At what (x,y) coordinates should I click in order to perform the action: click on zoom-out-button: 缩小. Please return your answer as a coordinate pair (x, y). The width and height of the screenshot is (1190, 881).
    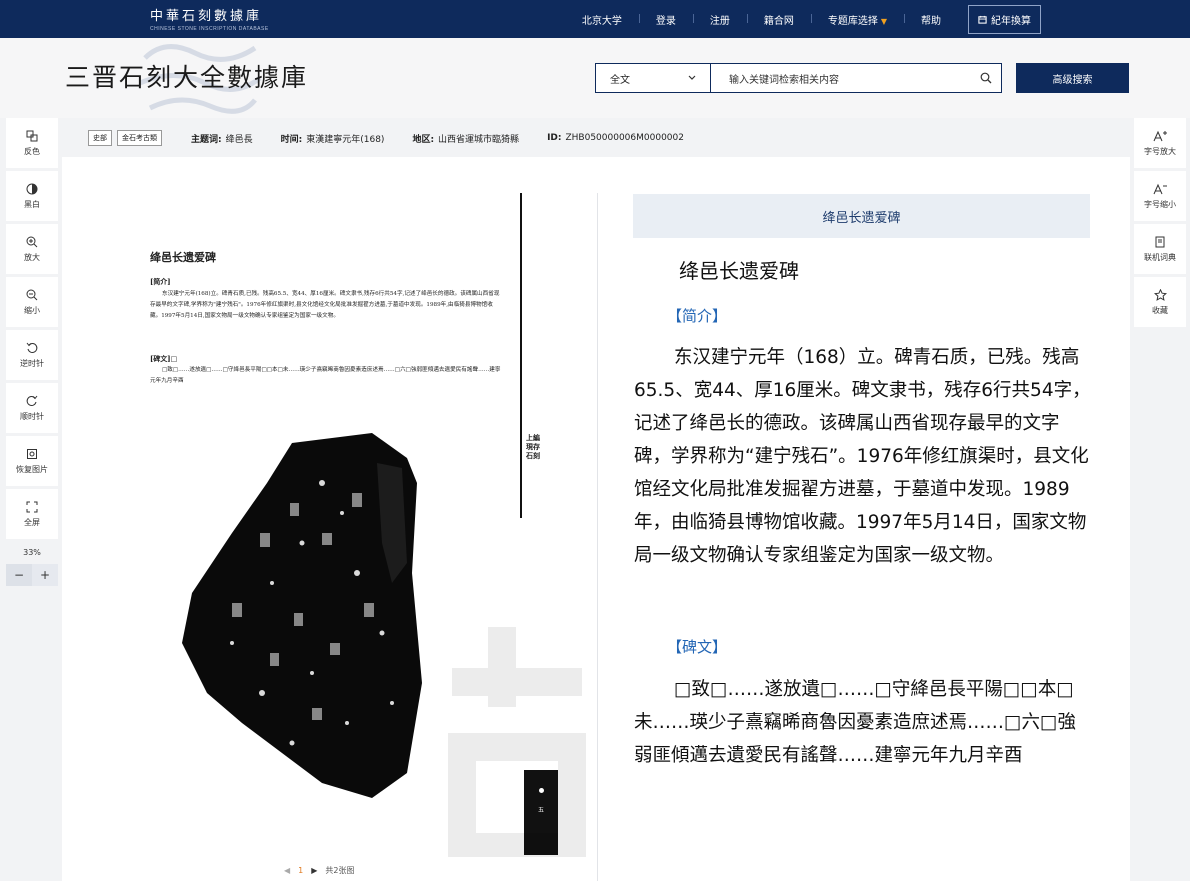
    Looking at the image, I should click on (32, 302).